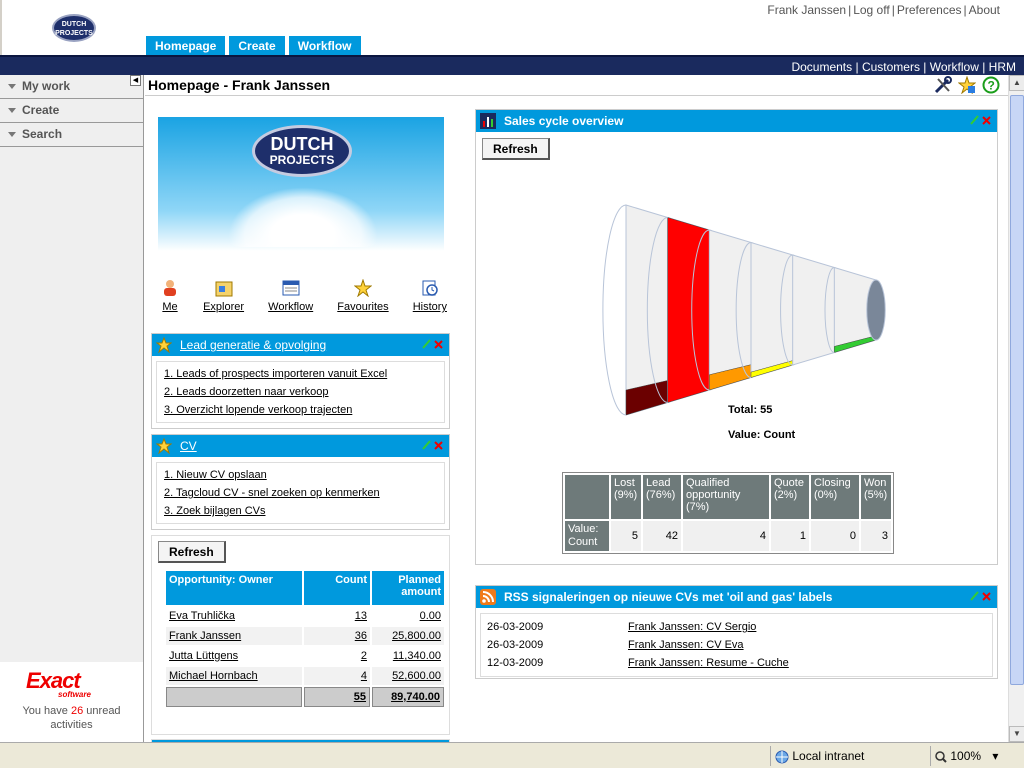 This screenshot has height=768, width=1024. I want to click on cv-widget-title: CV, so click(188, 446).